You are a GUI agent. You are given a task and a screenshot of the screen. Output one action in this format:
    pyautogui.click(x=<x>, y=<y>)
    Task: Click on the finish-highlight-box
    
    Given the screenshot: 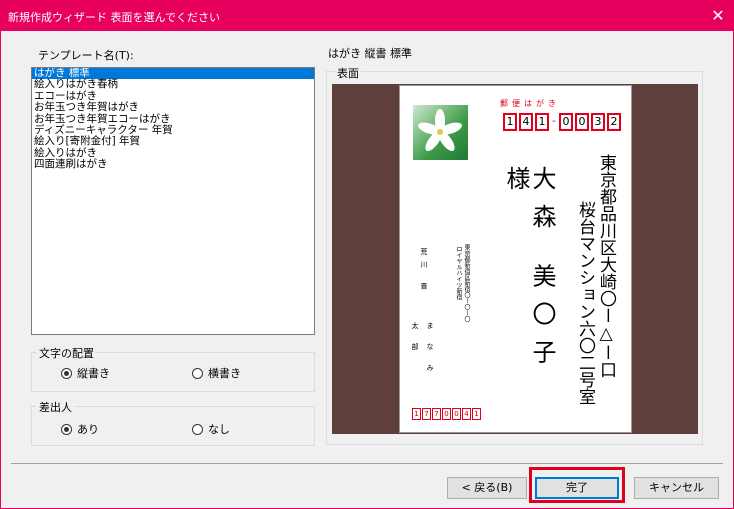 What is the action you would take?
    pyautogui.click(x=577, y=485)
    